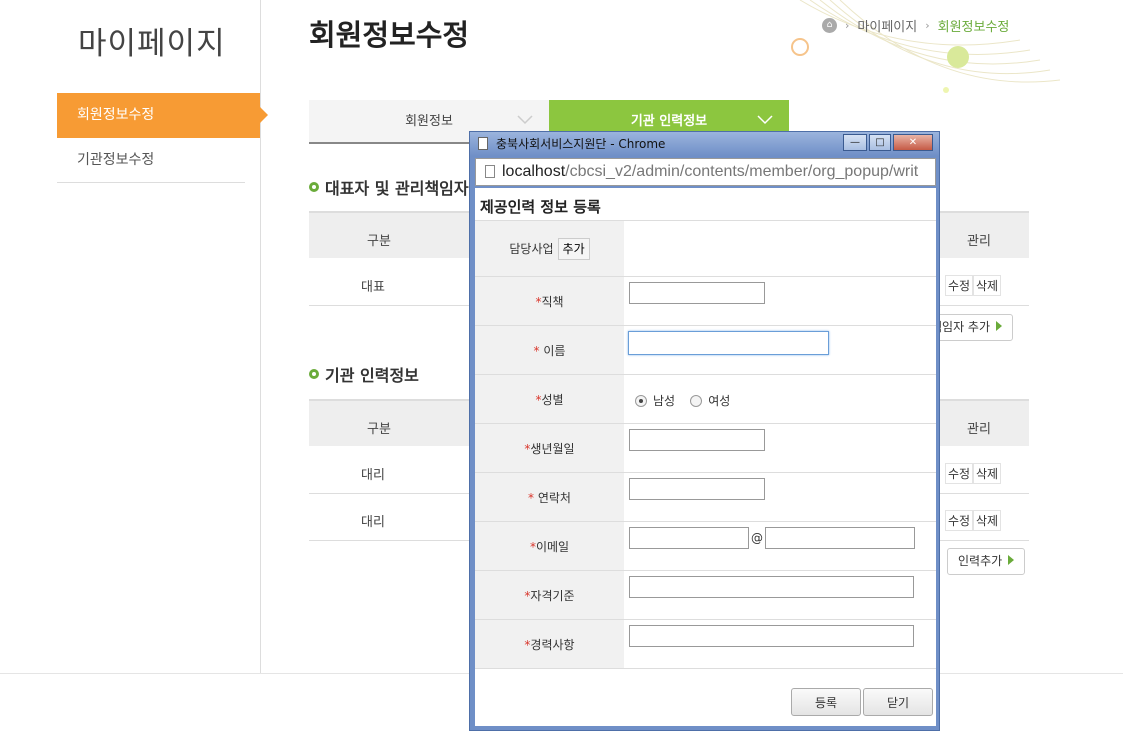  I want to click on birthdate-input, so click(697, 440).